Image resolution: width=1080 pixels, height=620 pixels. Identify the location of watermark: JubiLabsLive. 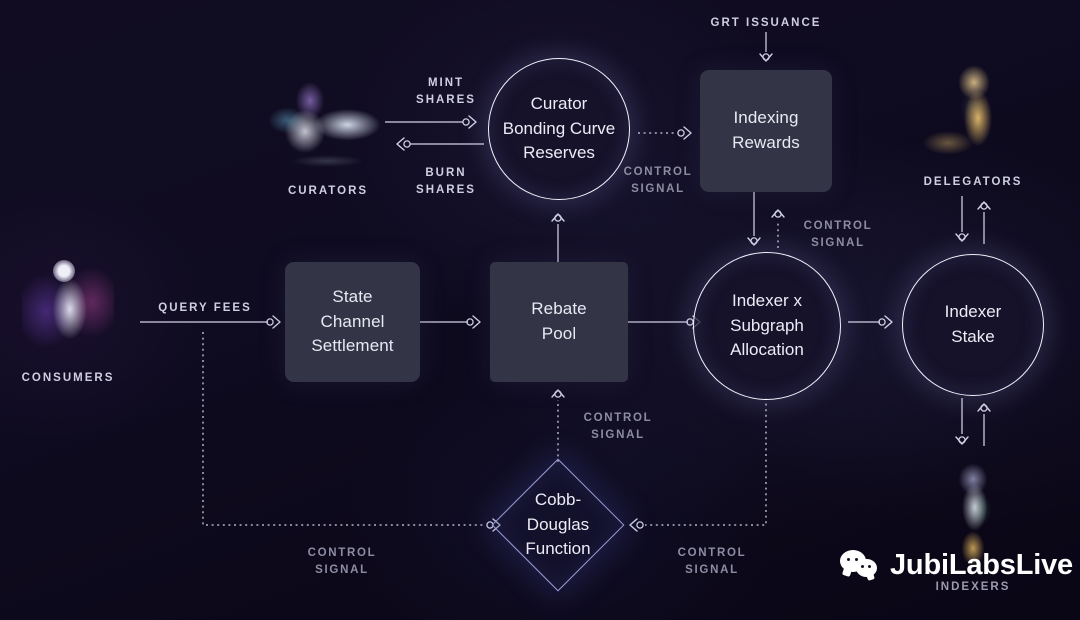
(956, 565).